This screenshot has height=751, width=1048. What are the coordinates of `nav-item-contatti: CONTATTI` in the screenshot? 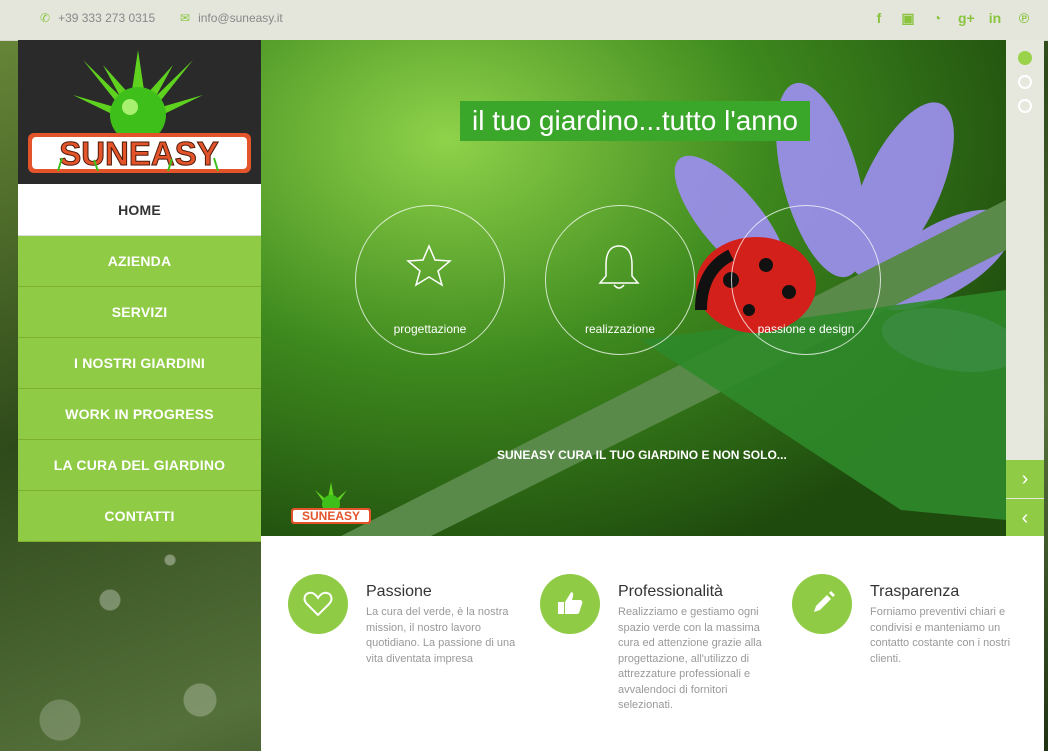 It's located at (139, 516).